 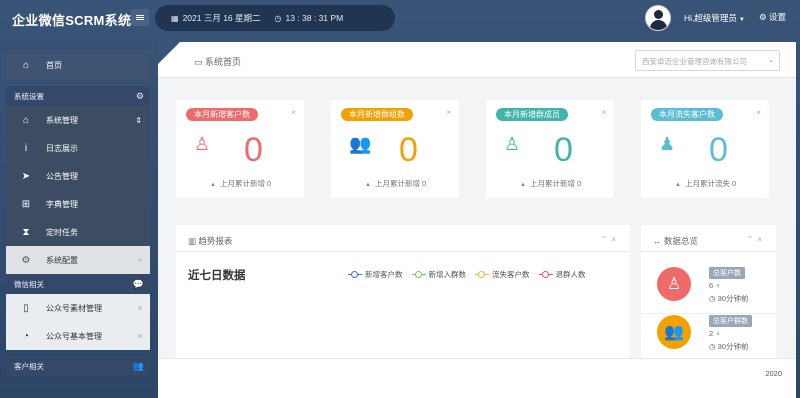 I want to click on summary-row: 👥 总客户群数 2 ♀ ◷ 30分钟前, so click(x=717, y=337).